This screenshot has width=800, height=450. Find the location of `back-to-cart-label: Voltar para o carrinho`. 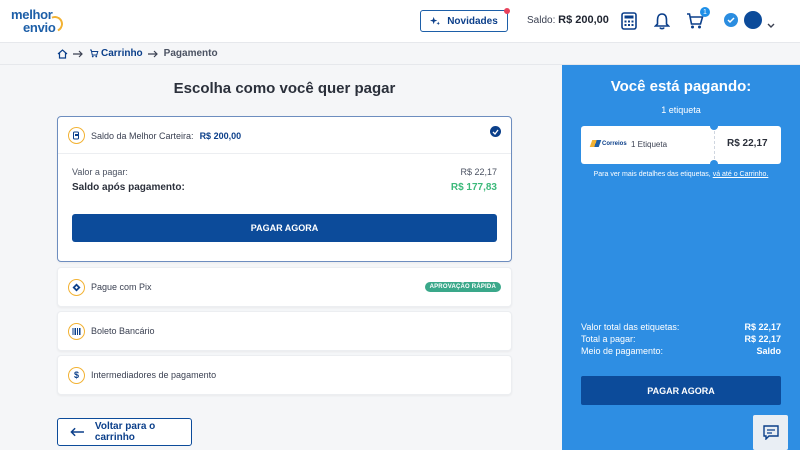

back-to-cart-label: Voltar para o carrinho is located at coordinates (125, 432).